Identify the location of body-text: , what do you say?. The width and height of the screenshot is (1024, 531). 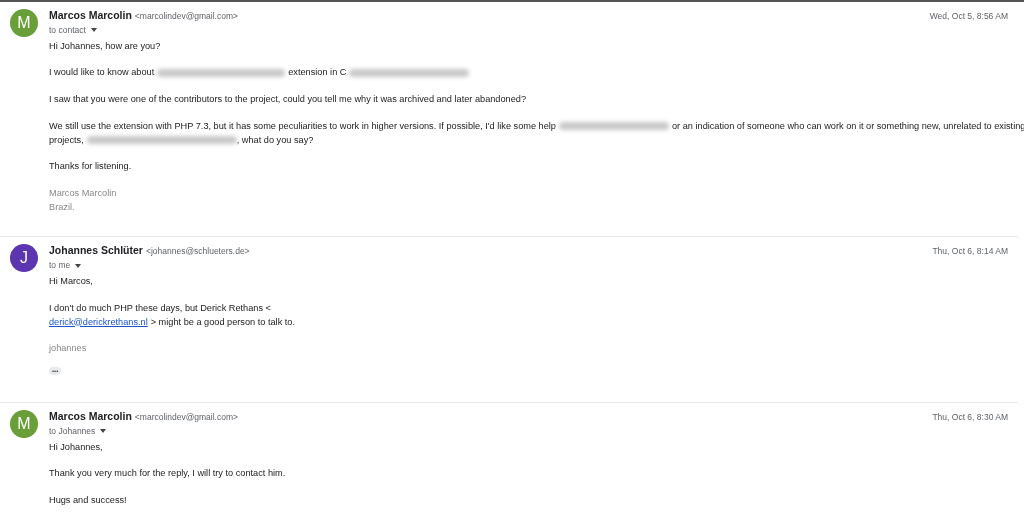
(275, 139).